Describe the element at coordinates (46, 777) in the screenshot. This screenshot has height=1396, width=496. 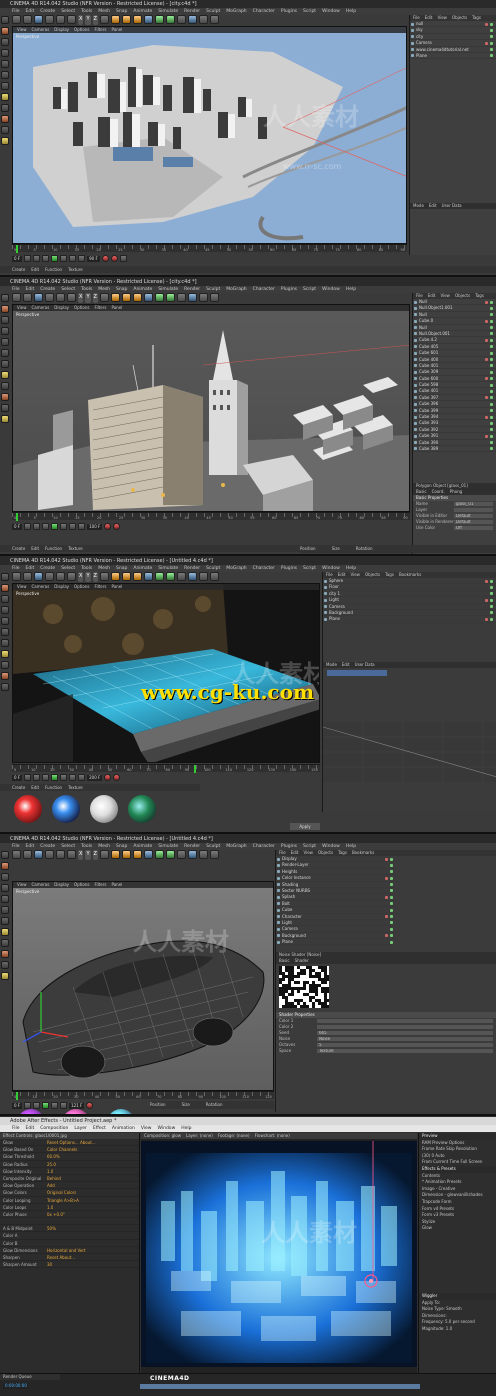
I see `previous-frame-icon` at that location.